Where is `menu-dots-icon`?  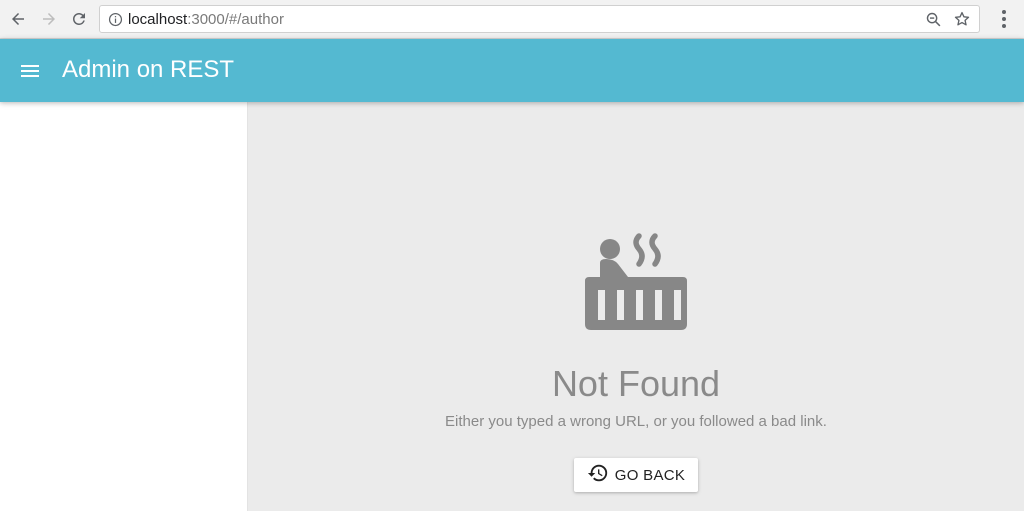 menu-dots-icon is located at coordinates (1004, 21).